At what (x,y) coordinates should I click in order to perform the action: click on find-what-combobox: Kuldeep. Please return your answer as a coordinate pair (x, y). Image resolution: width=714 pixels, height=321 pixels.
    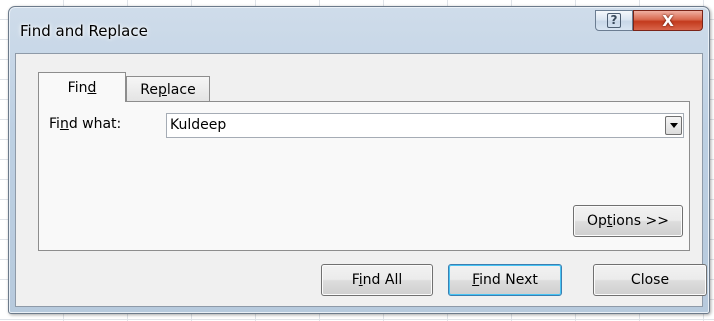
    Looking at the image, I should click on (425, 125).